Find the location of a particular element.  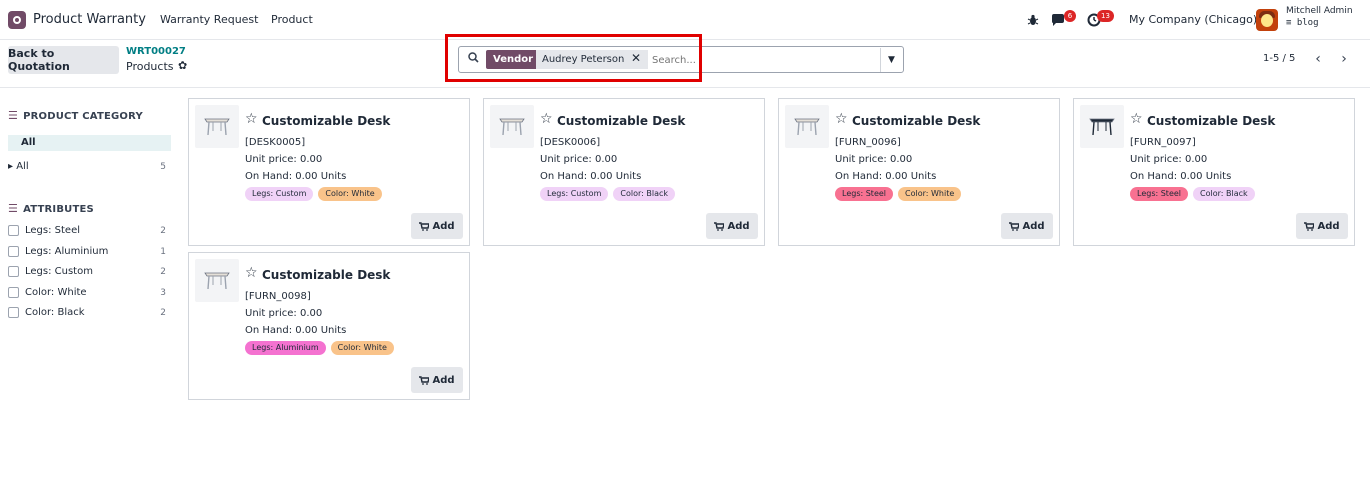

search-options-toggle: ▼ is located at coordinates (891, 60).